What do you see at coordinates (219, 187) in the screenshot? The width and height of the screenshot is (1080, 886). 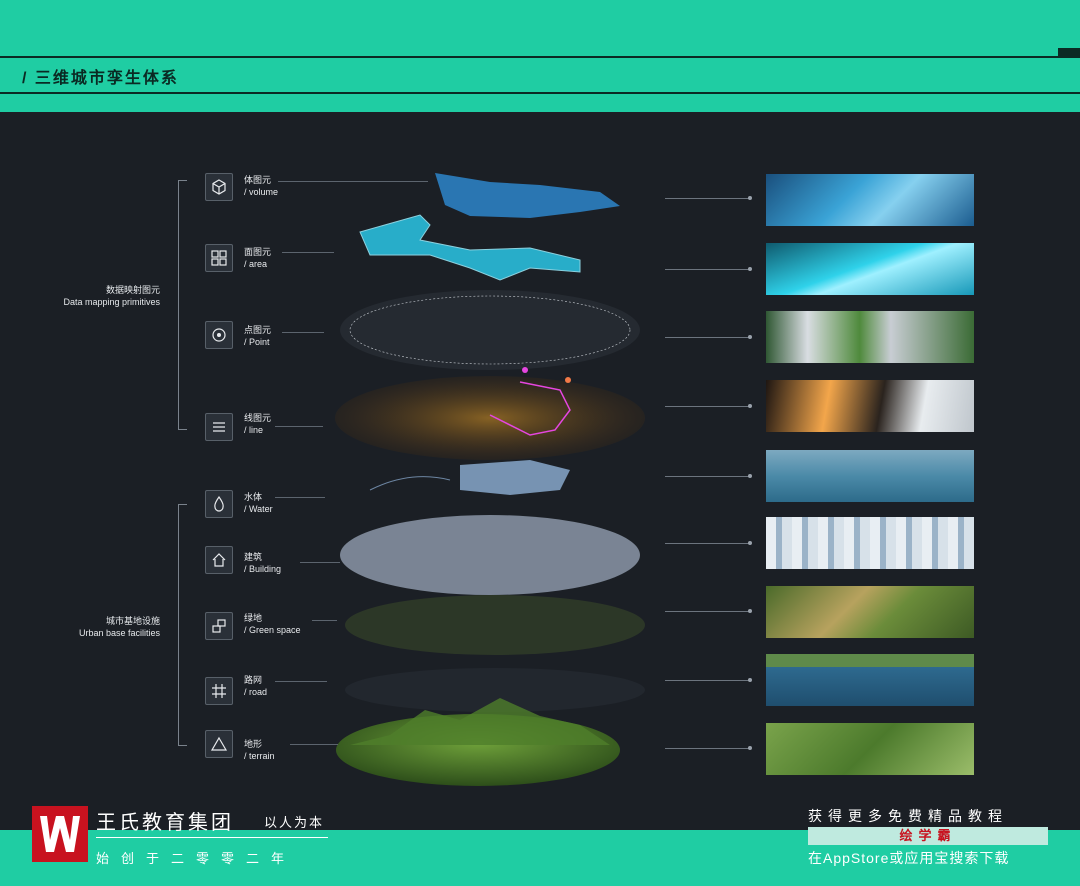 I see `cube-icon` at bounding box center [219, 187].